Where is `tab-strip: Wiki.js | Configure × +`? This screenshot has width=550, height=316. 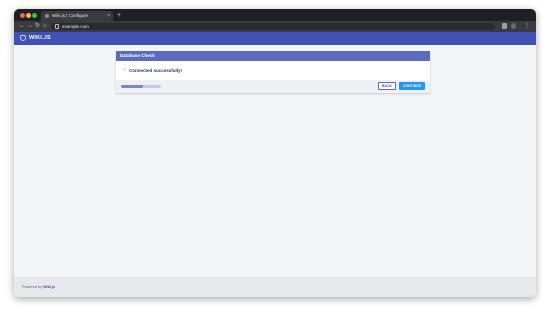 tab-strip: Wiki.js | Configure × + is located at coordinates (275, 15).